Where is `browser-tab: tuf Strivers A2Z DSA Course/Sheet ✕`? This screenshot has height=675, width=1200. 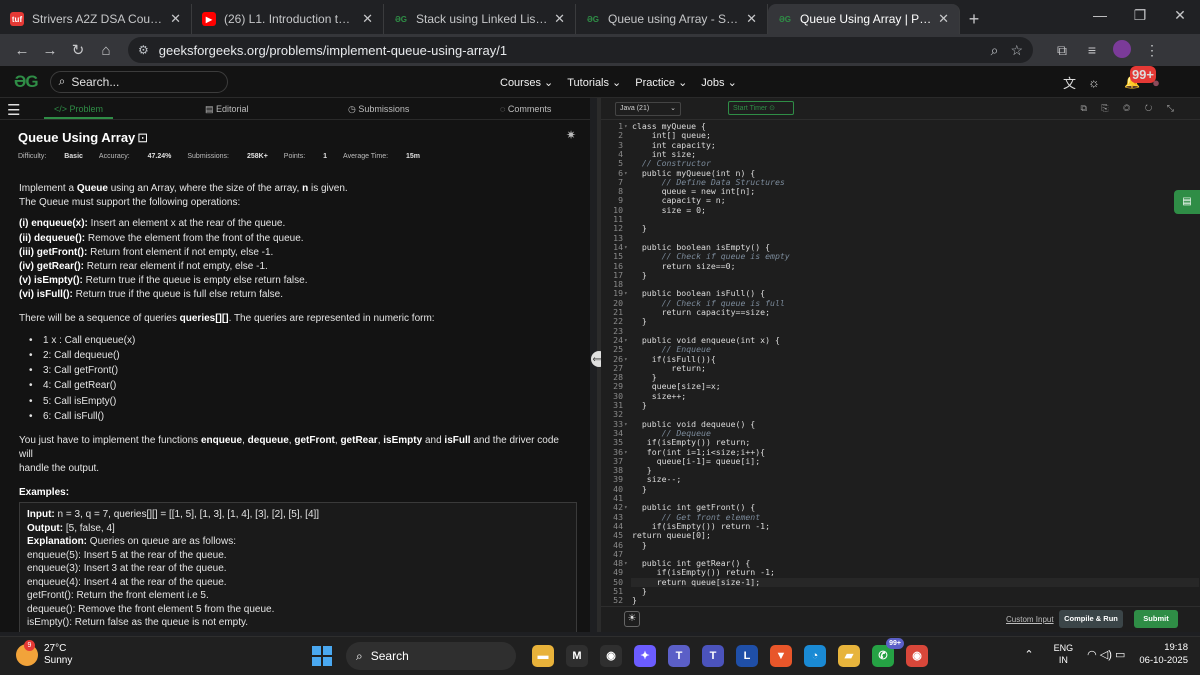
browser-tab: tuf Strivers A2Z DSA Course/Sheet ✕ is located at coordinates (96, 19).